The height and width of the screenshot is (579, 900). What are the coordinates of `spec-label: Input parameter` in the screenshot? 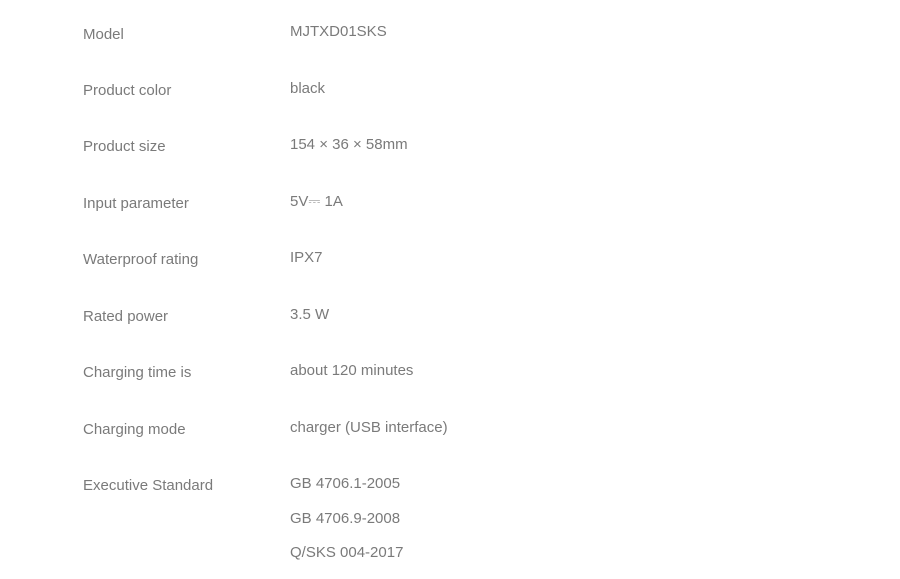 It's located at (136, 203).